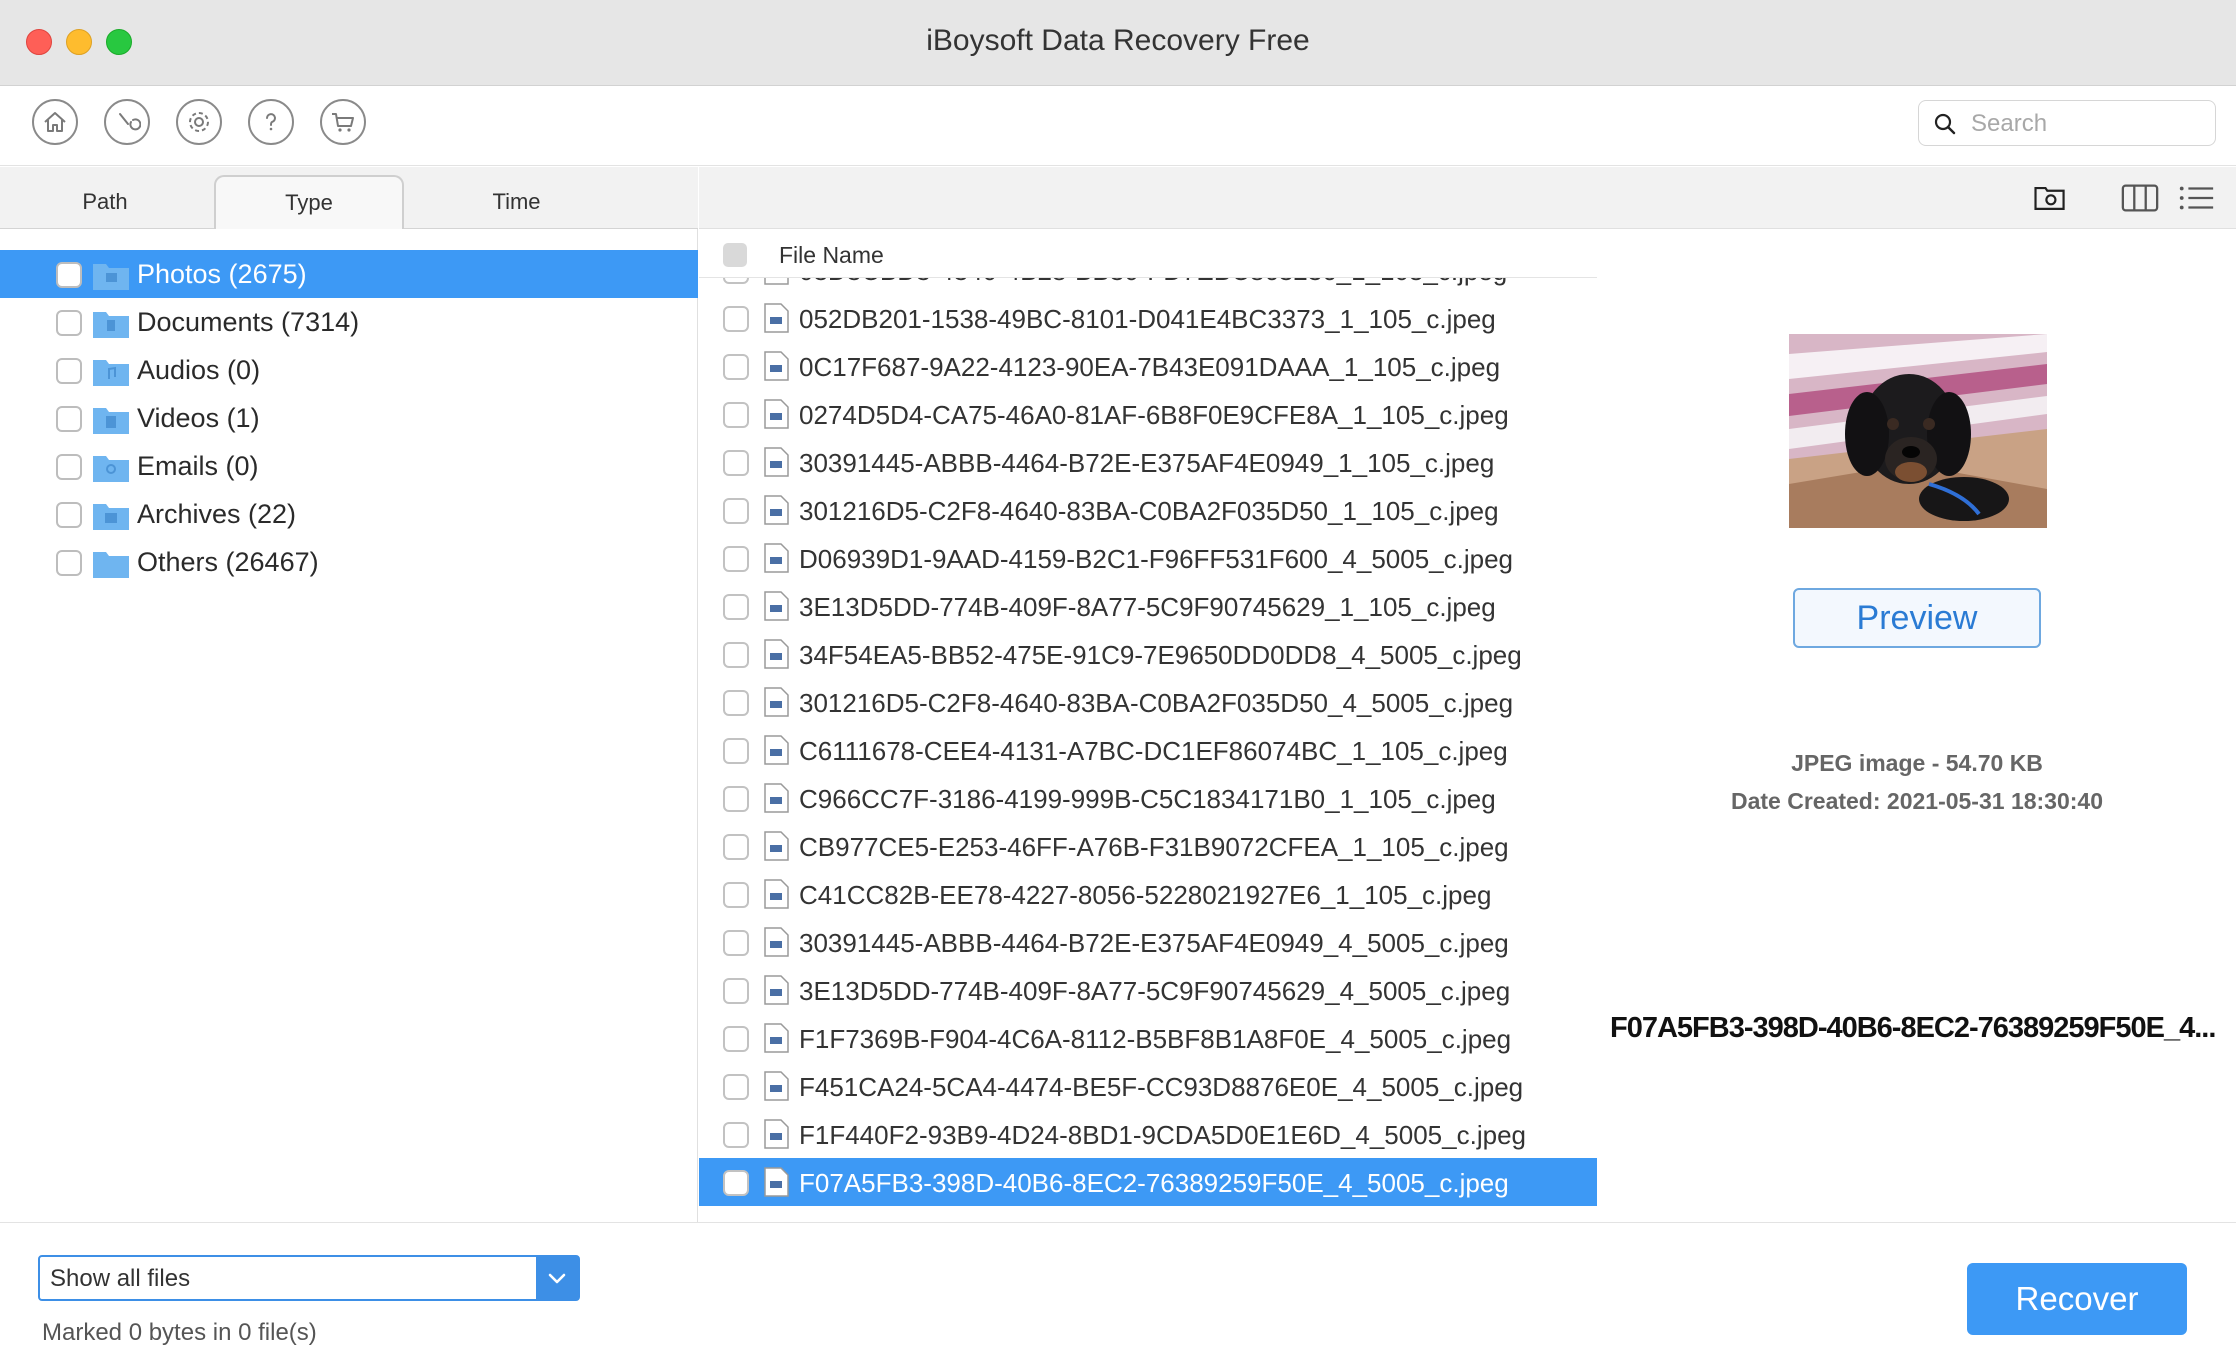 This screenshot has height=1370, width=2236. Describe the element at coordinates (516, 202) in the screenshot. I see `tab-time: Time` at that location.